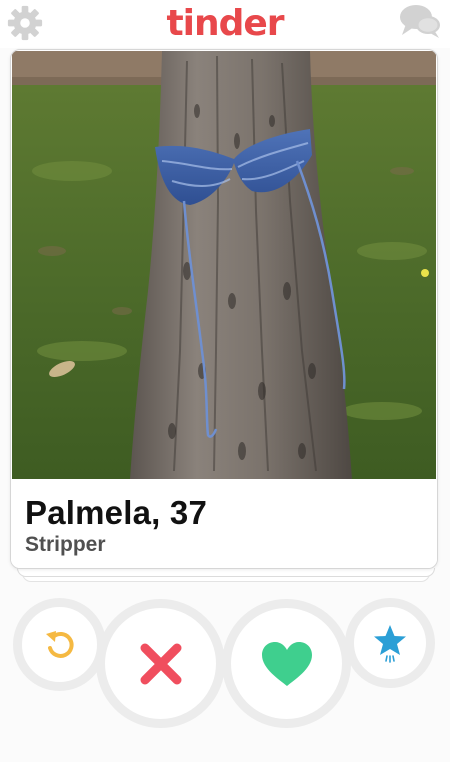 Image resolution: width=450 pixels, height=762 pixels. I want to click on profile-job: Stripper, so click(65, 544).